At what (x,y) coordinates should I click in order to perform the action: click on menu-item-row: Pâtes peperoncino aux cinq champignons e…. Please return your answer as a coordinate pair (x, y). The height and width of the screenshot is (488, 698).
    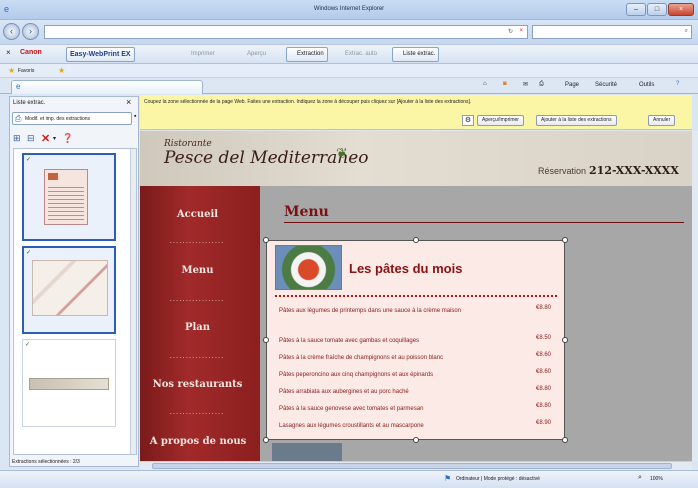
    Looking at the image, I should click on (419, 375).